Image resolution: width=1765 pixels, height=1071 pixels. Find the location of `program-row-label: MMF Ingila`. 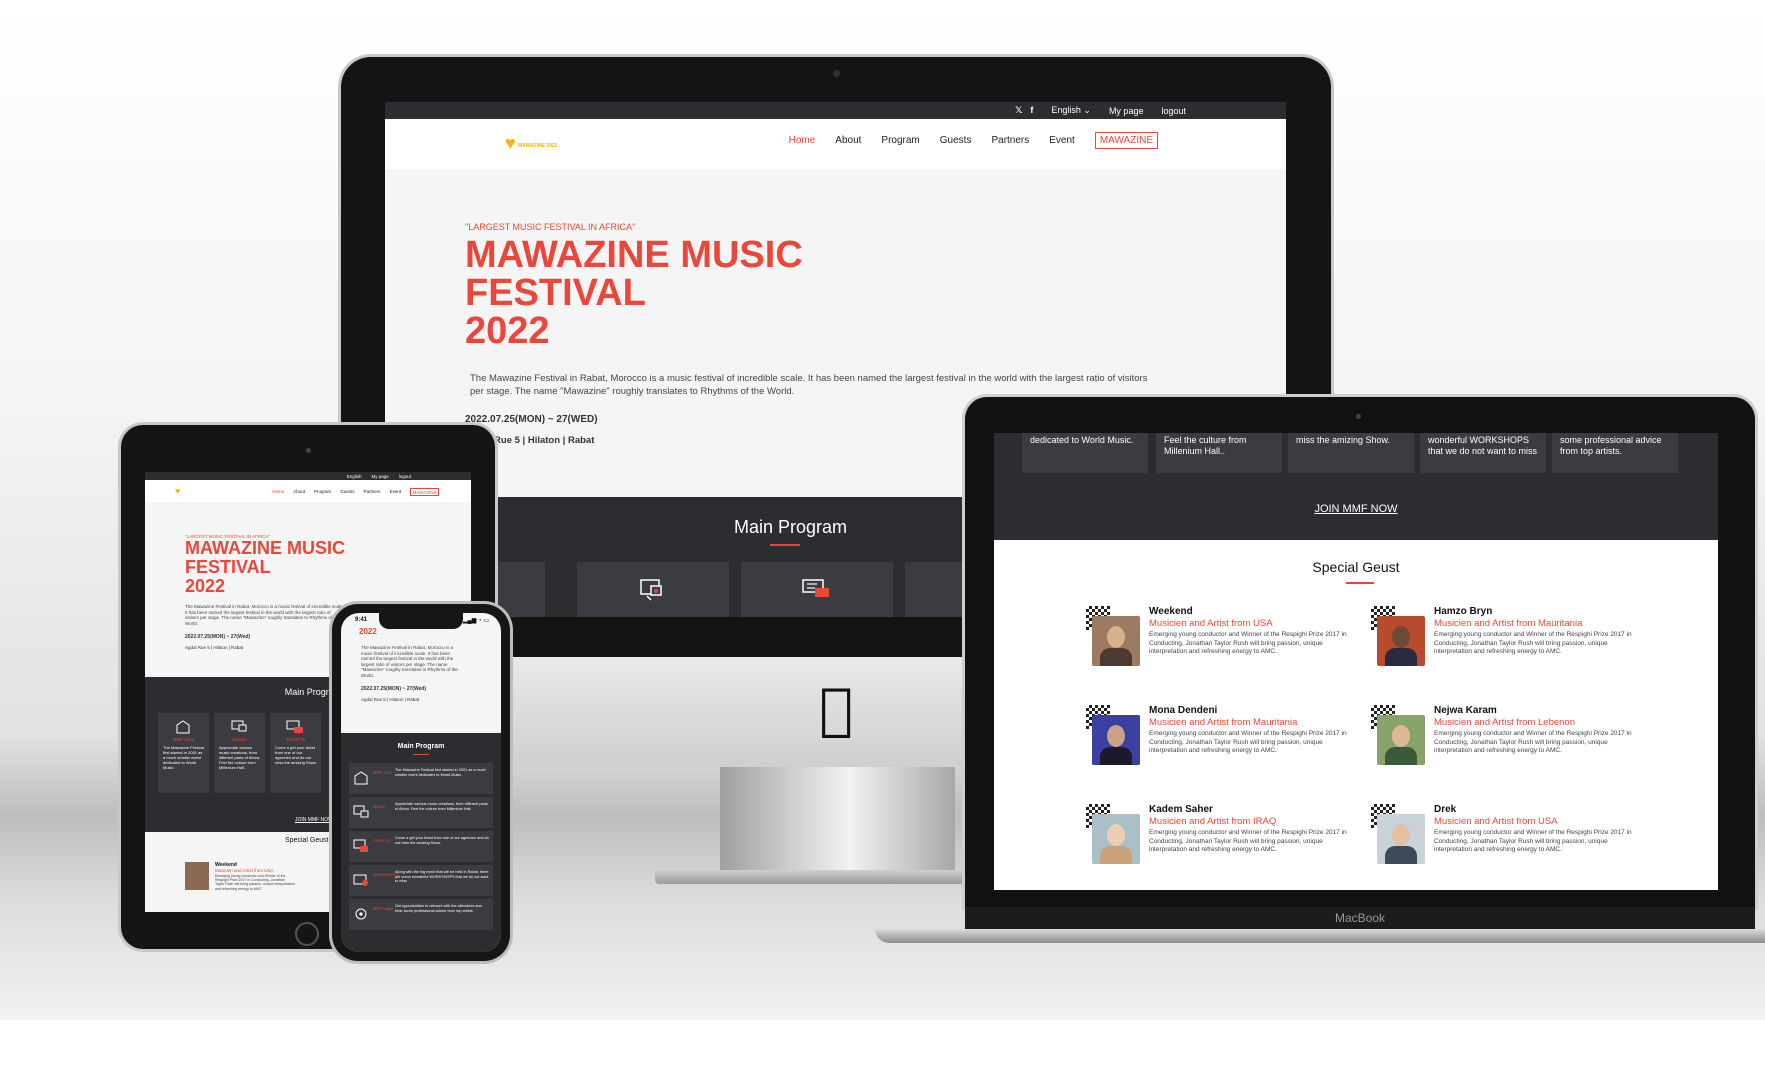

program-row-label: MMF Ingila is located at coordinates (383, 908).